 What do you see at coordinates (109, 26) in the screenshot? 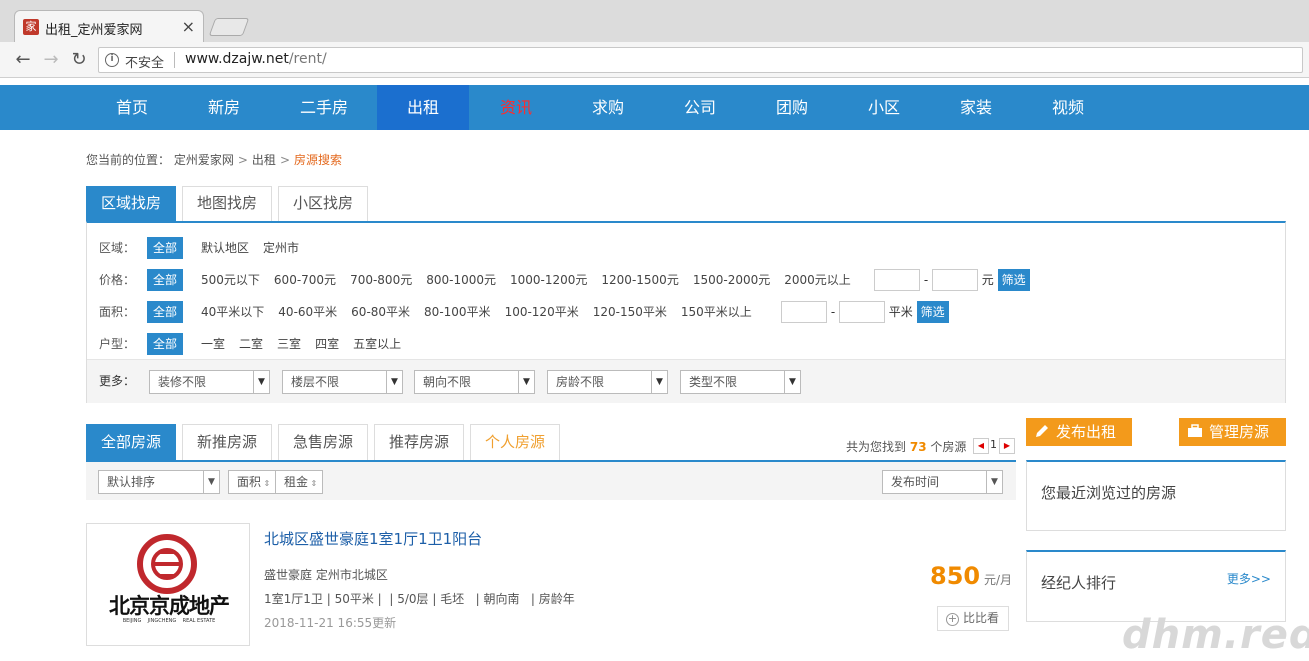
I see `browser-tab: 家 出租_定州爱家网 ×` at bounding box center [109, 26].